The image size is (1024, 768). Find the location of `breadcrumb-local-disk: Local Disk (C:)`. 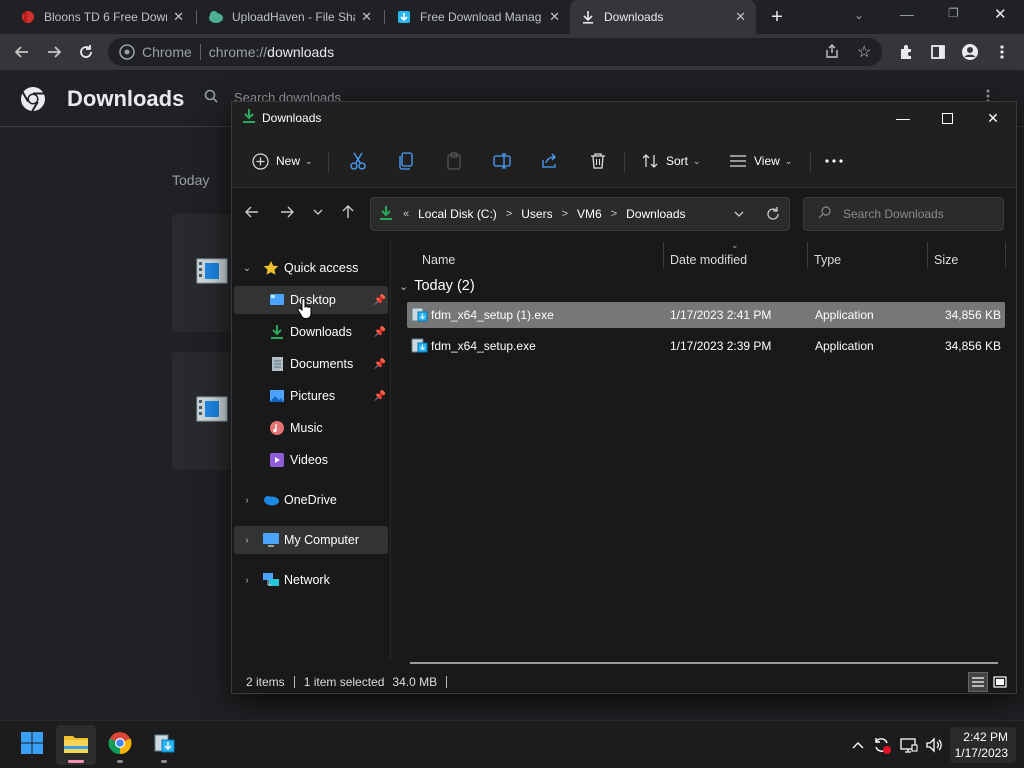

breadcrumb-local-disk: Local Disk (C:) is located at coordinates (457, 214).